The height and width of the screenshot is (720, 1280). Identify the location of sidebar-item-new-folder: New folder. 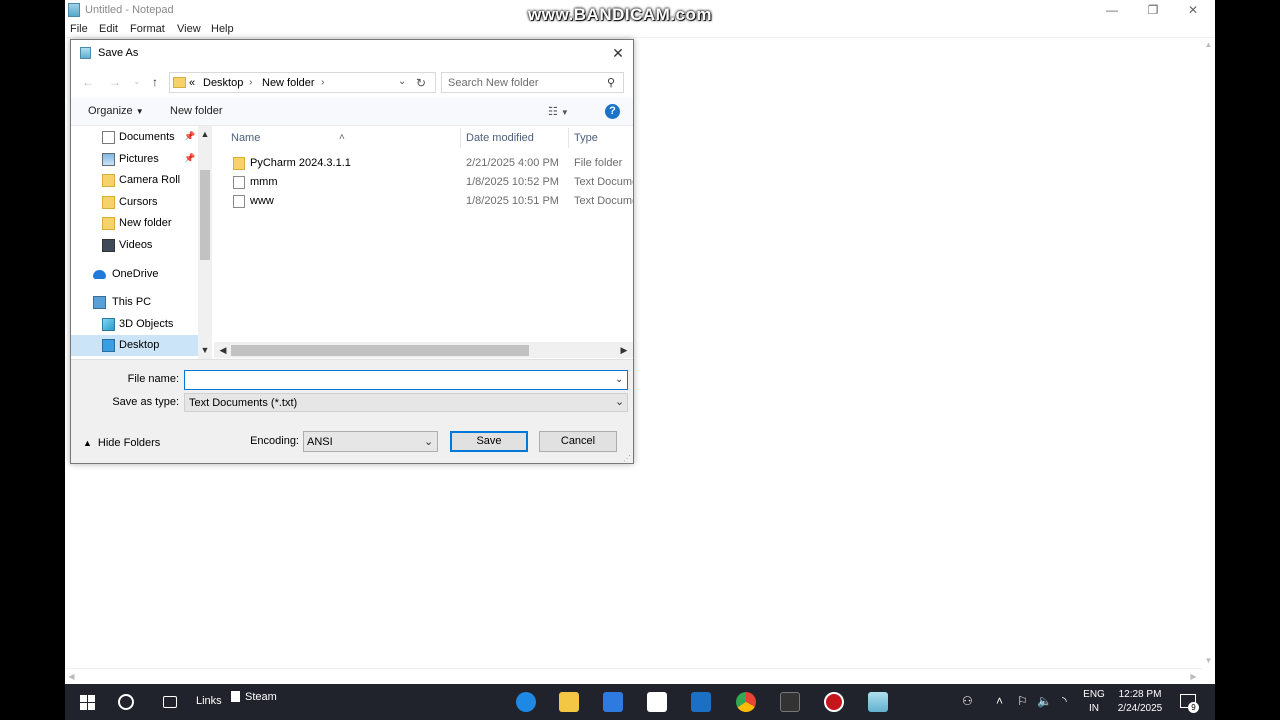
(135, 223).